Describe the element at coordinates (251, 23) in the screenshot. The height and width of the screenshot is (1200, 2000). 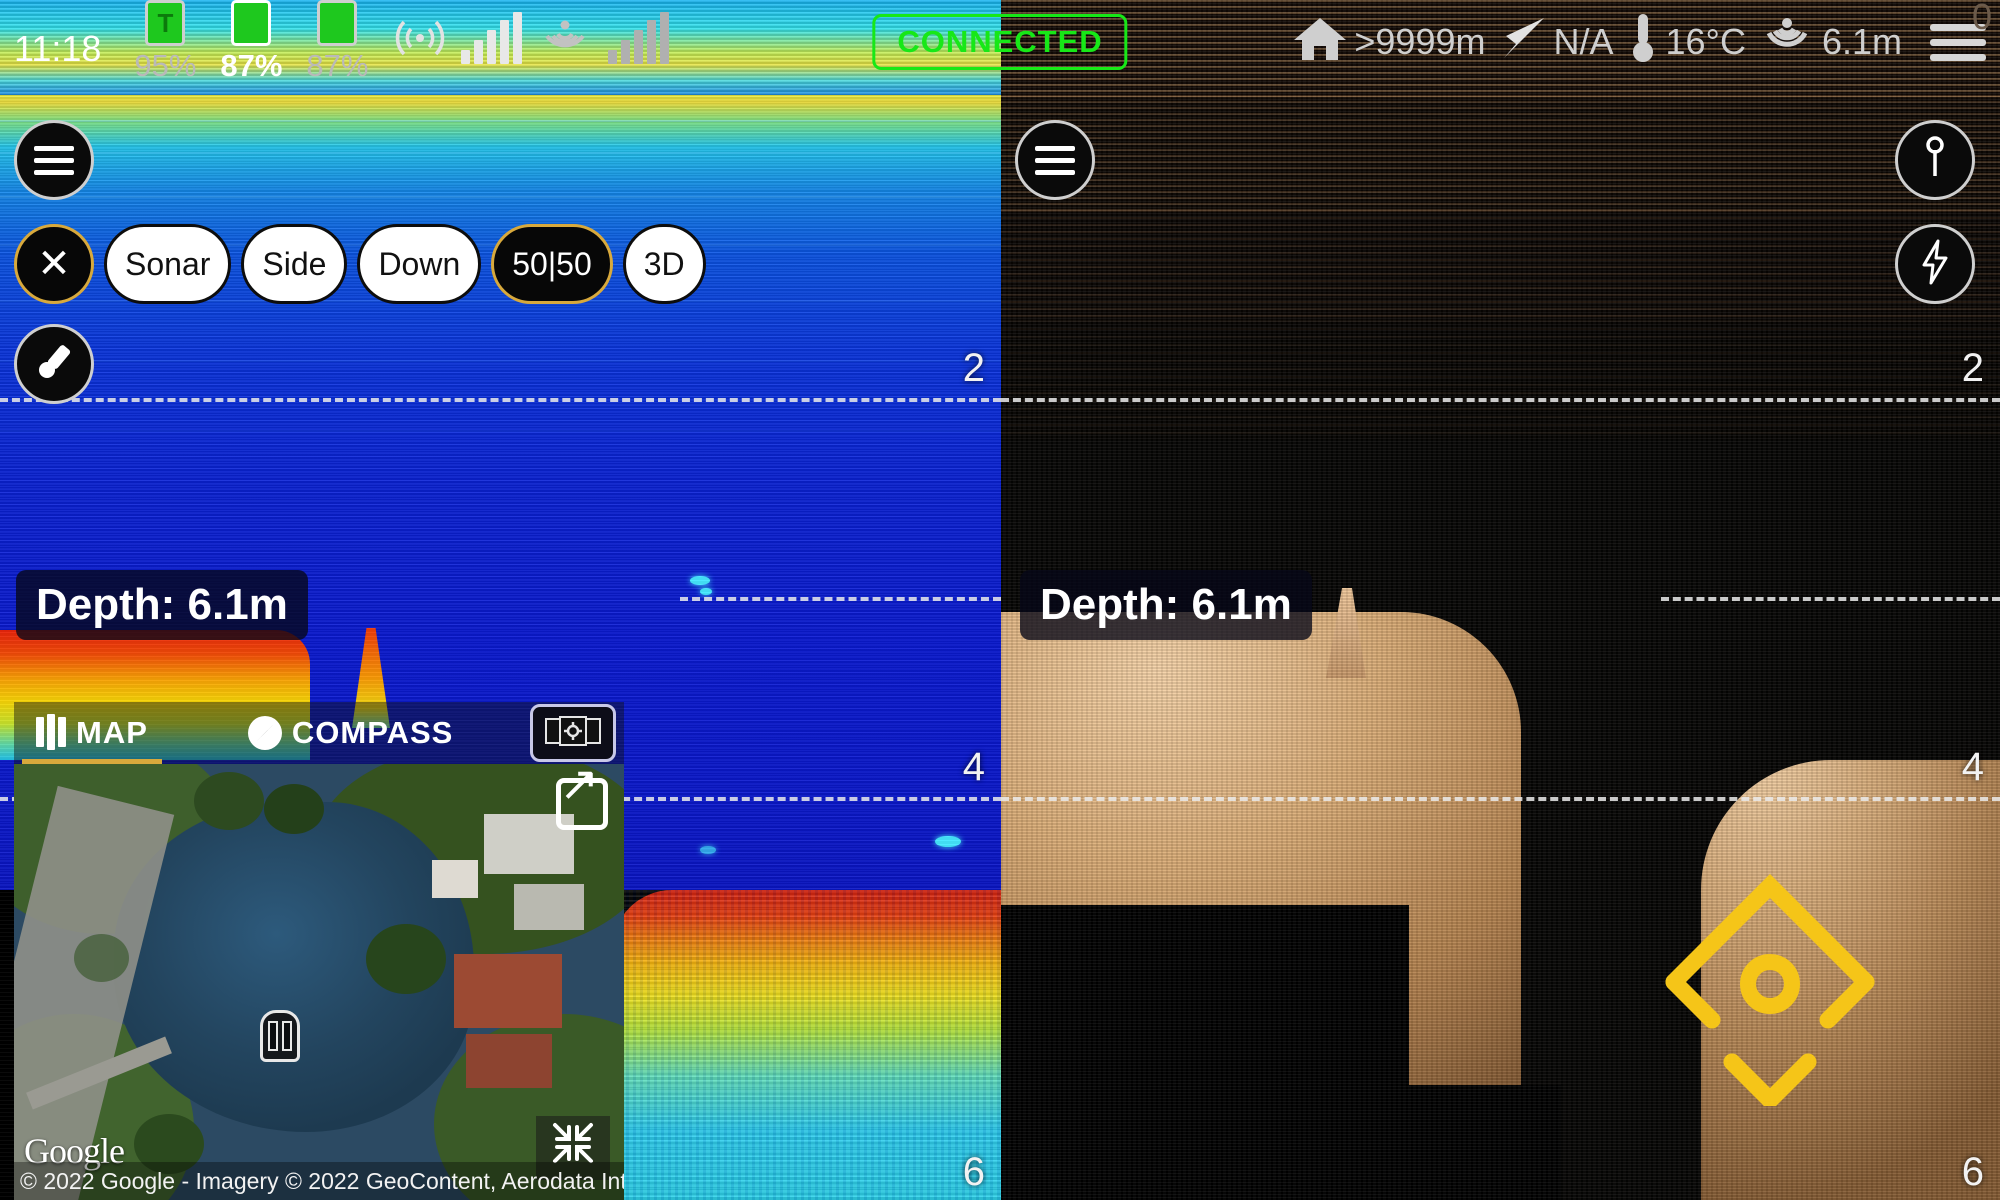
I see `battery-phone-icon` at that location.